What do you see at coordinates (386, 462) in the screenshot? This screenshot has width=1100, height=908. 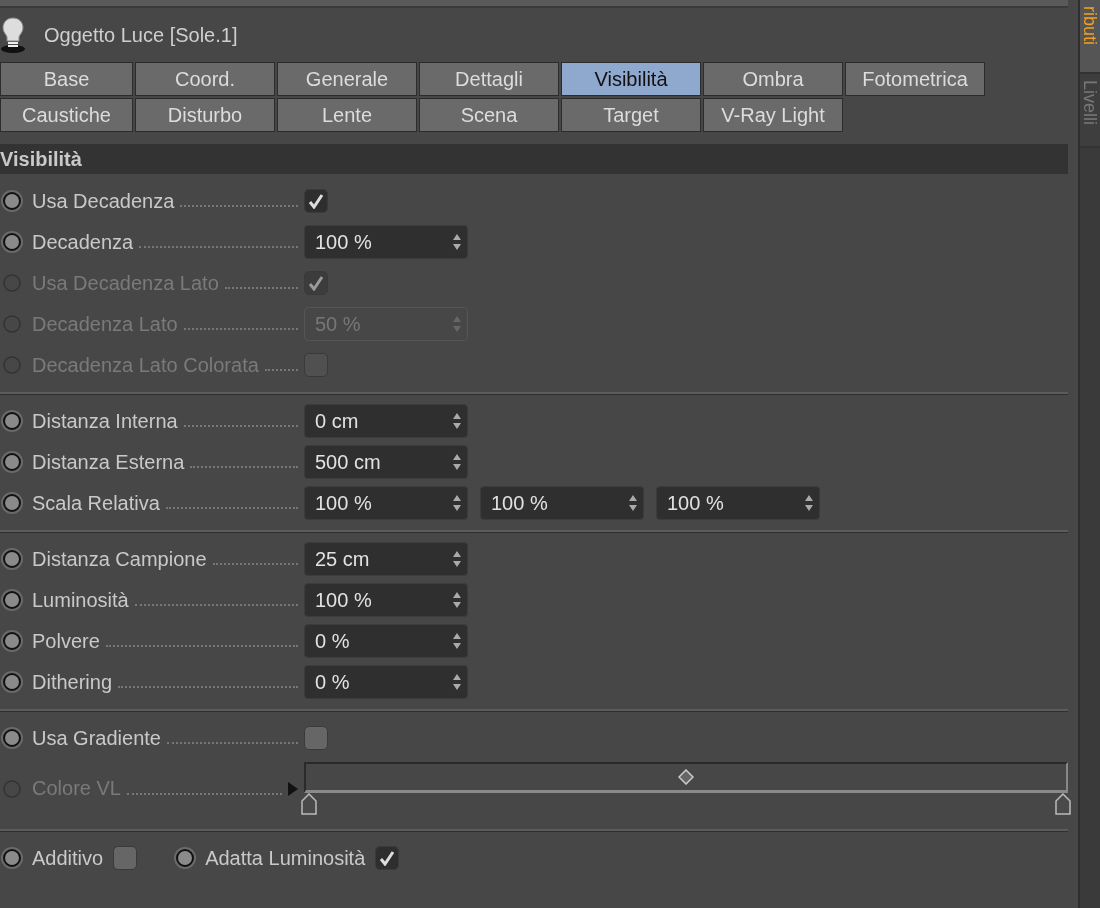 I see `number-field: 500 cm` at bounding box center [386, 462].